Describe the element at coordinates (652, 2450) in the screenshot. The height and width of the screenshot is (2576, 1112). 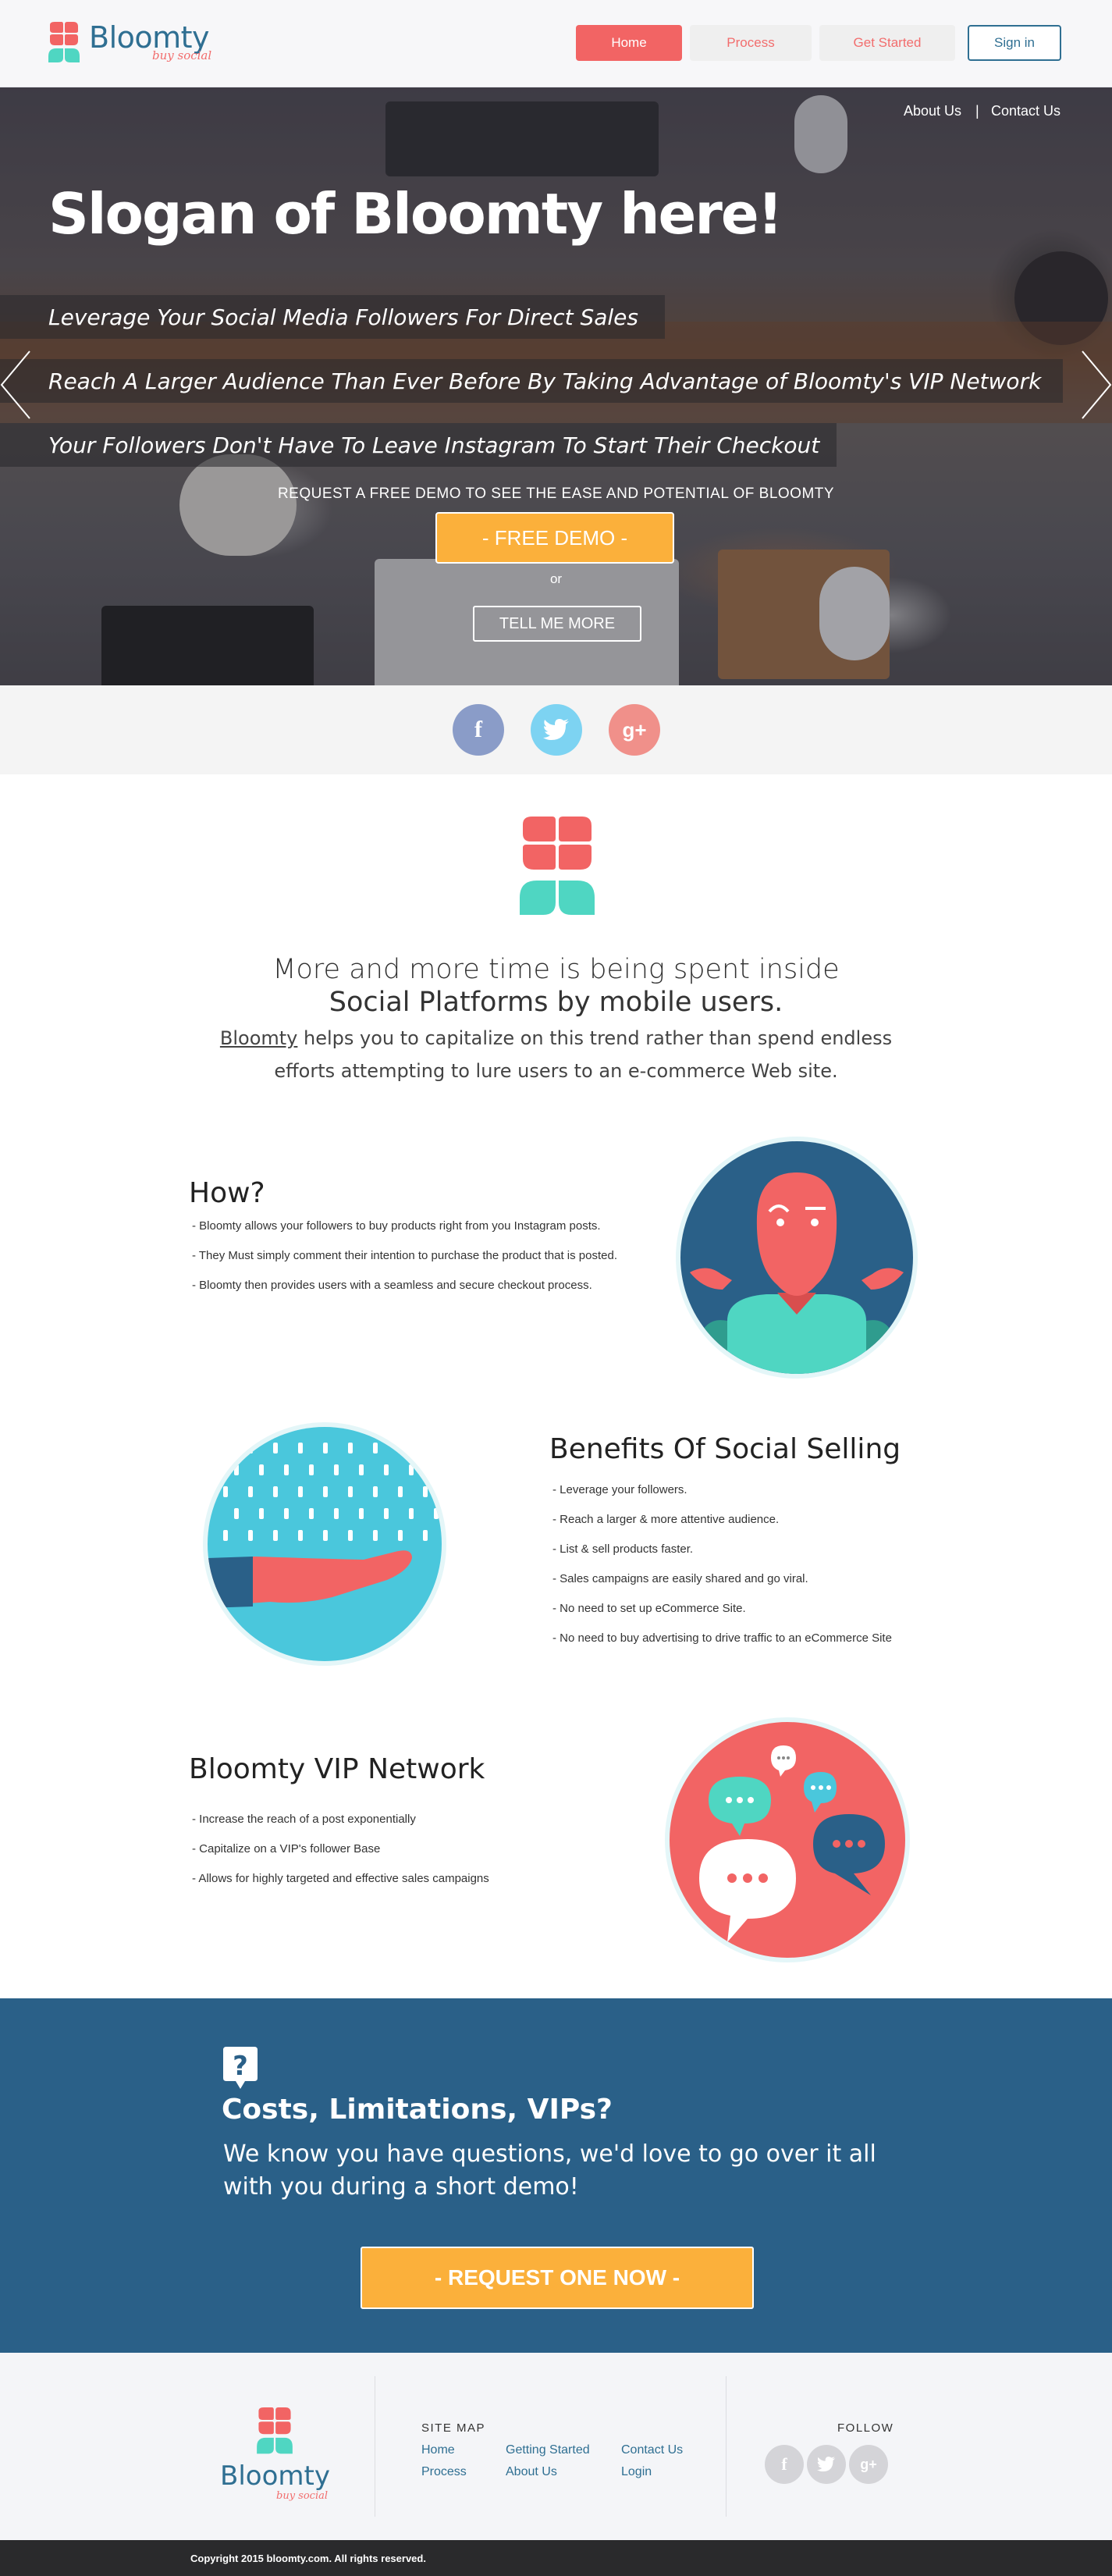
I see `footer-link-contact: Contact Us` at that location.